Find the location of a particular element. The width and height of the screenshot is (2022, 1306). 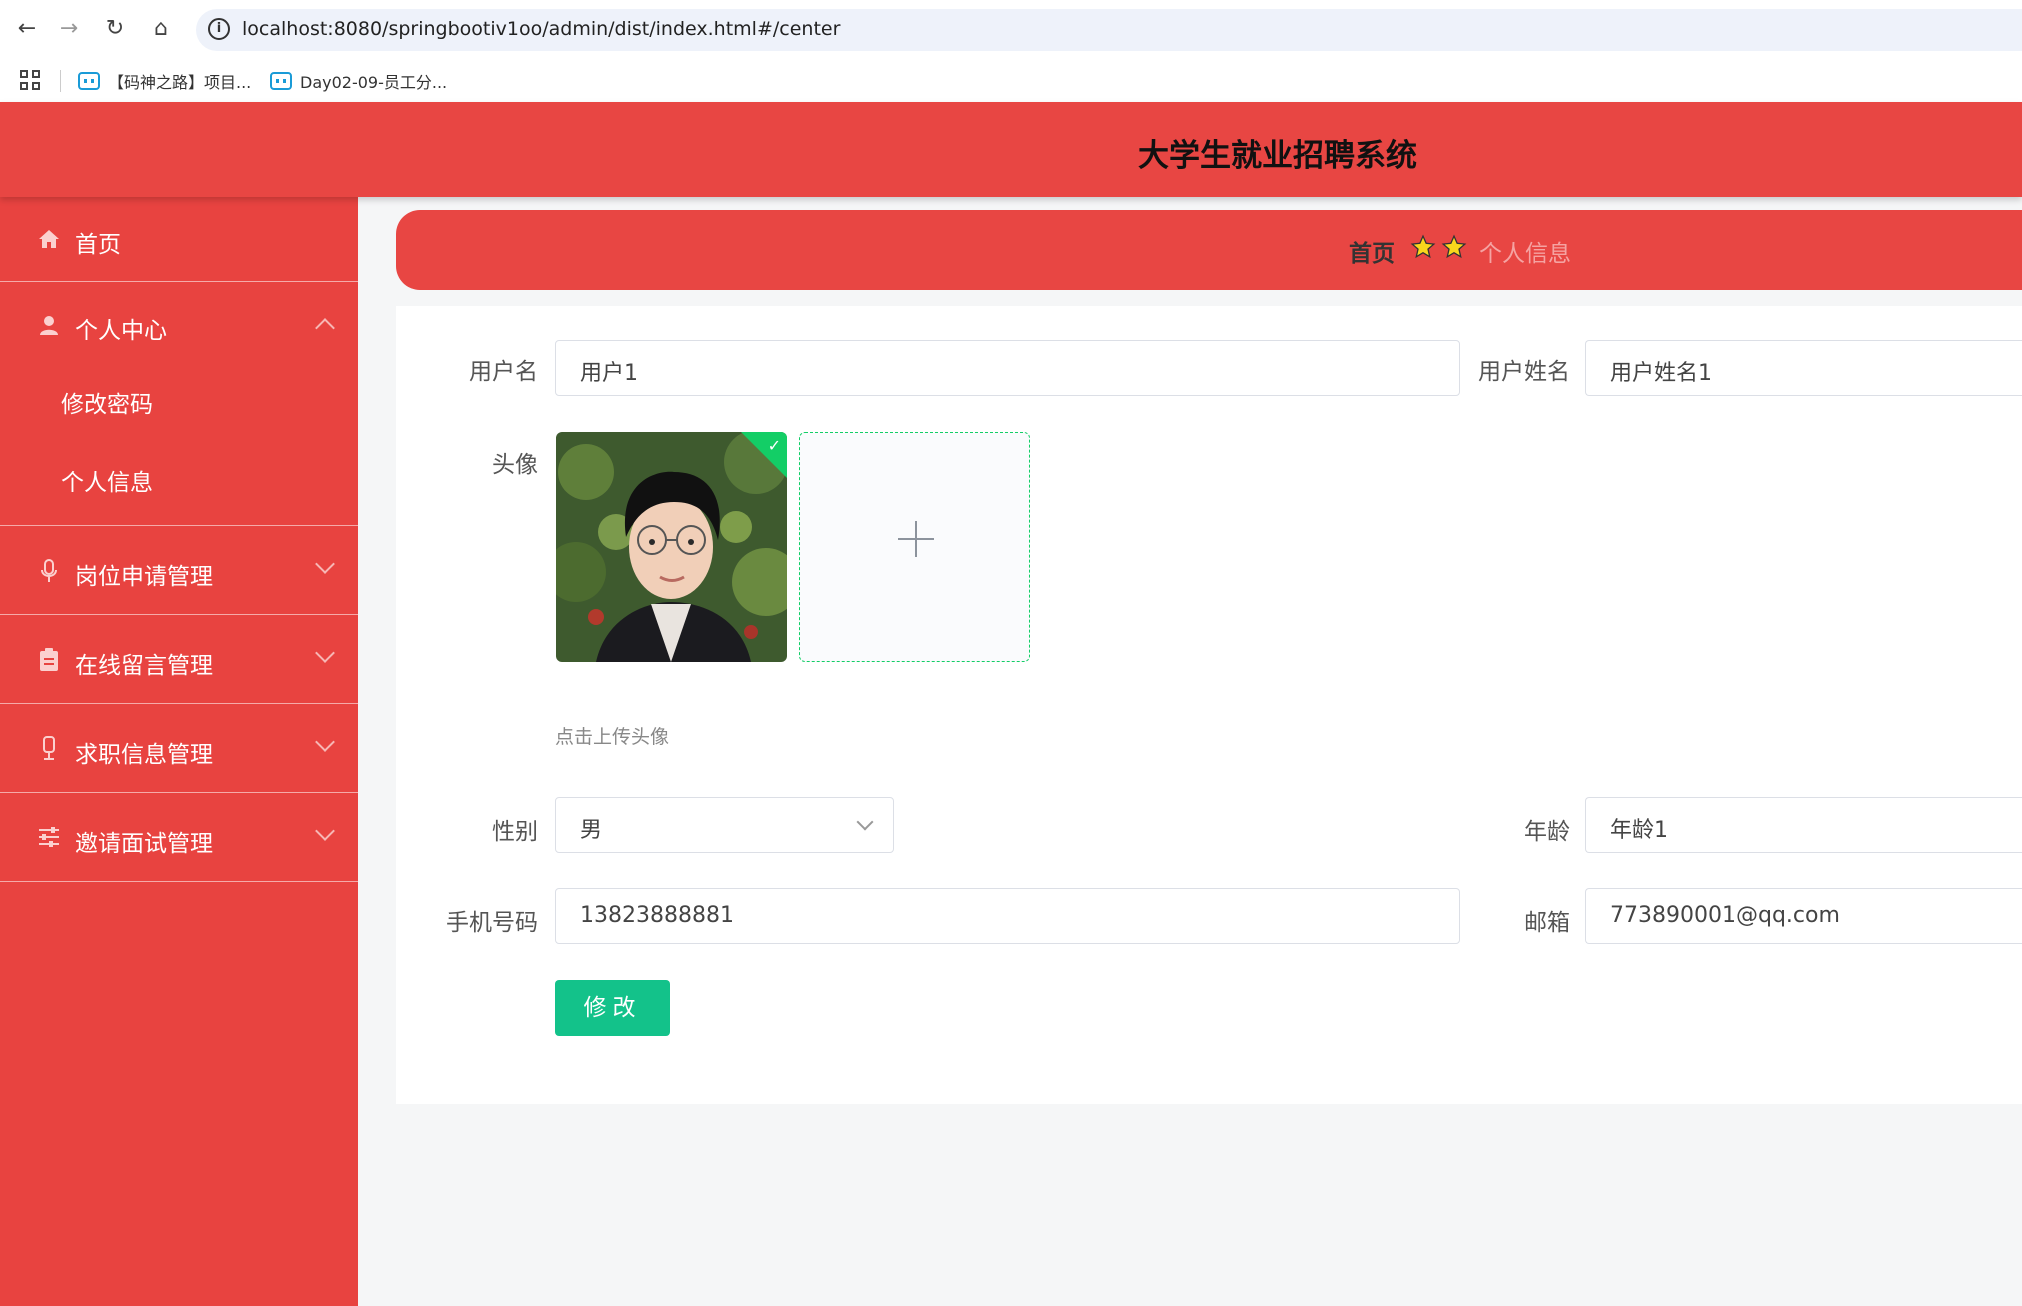

email-label: 邮箱 is located at coordinates (1547, 923).